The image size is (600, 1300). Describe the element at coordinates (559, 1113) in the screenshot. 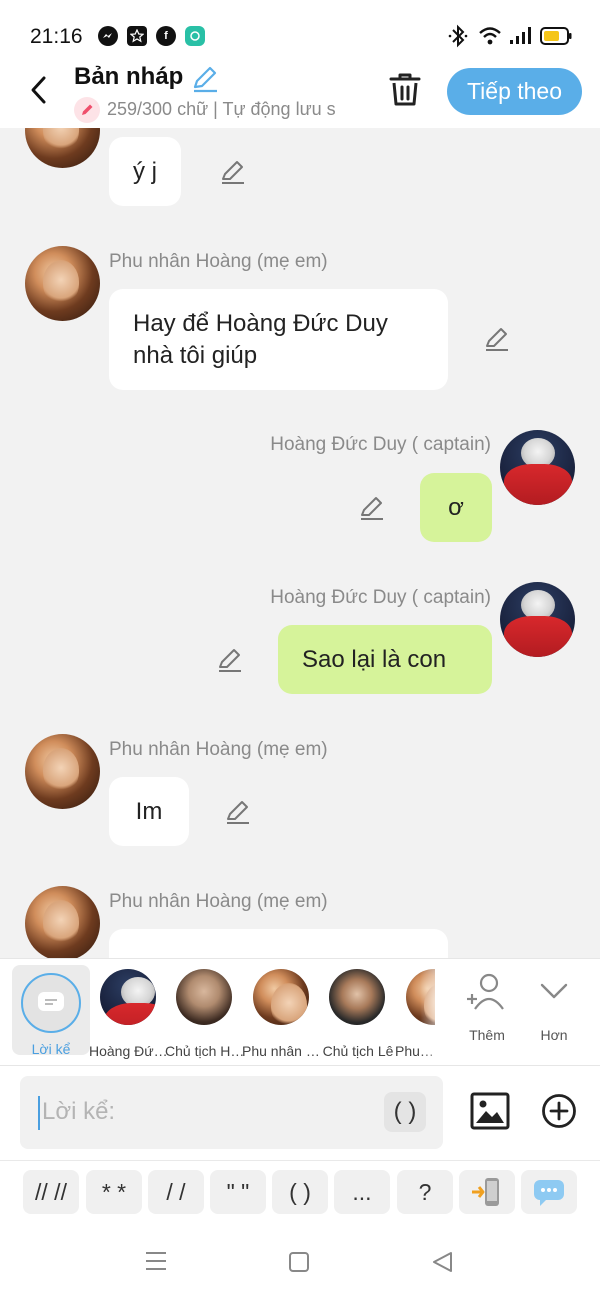

I see `add-circle-icon` at that location.